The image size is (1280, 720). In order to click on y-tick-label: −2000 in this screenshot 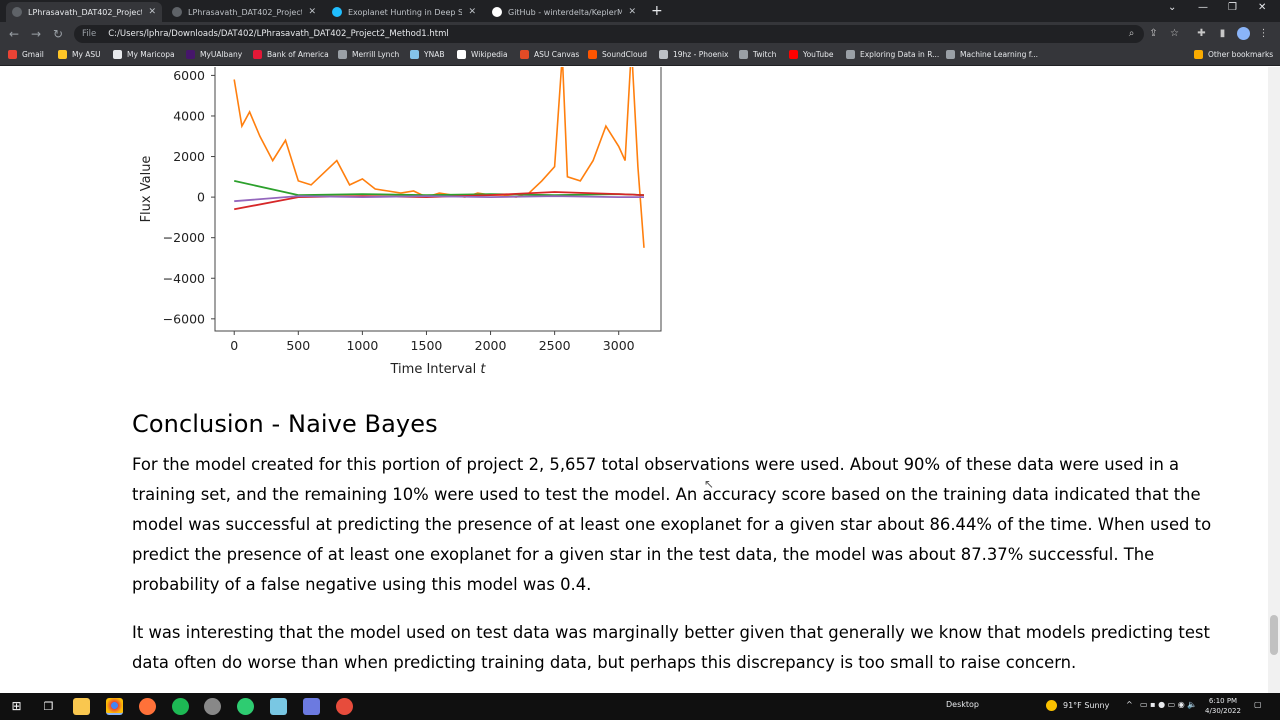, I will do `click(184, 237)`.